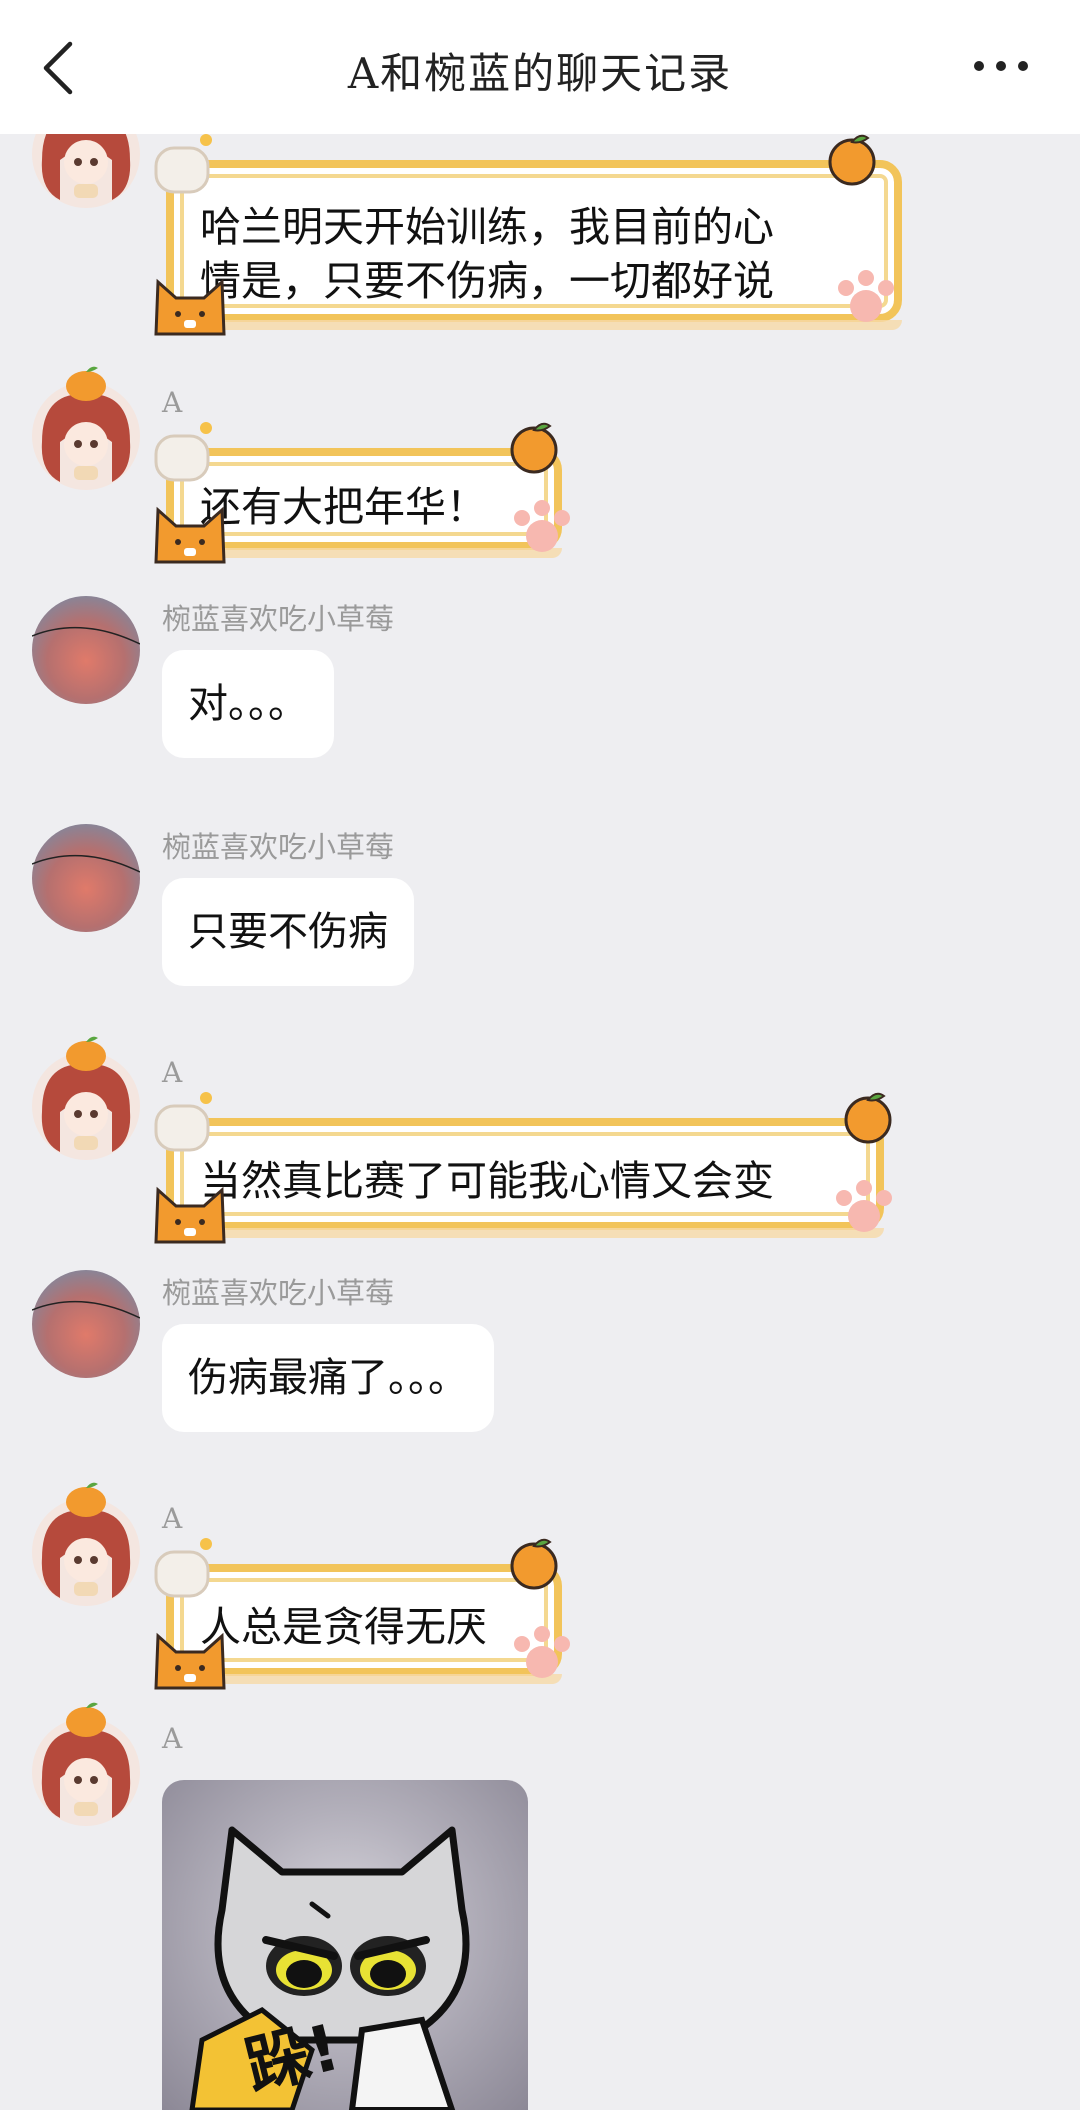 This screenshot has height=2110, width=1080. What do you see at coordinates (540, 924) in the screenshot?
I see `chat-message: 椀蓝喜欢吃小草莓 只要不伤病` at bounding box center [540, 924].